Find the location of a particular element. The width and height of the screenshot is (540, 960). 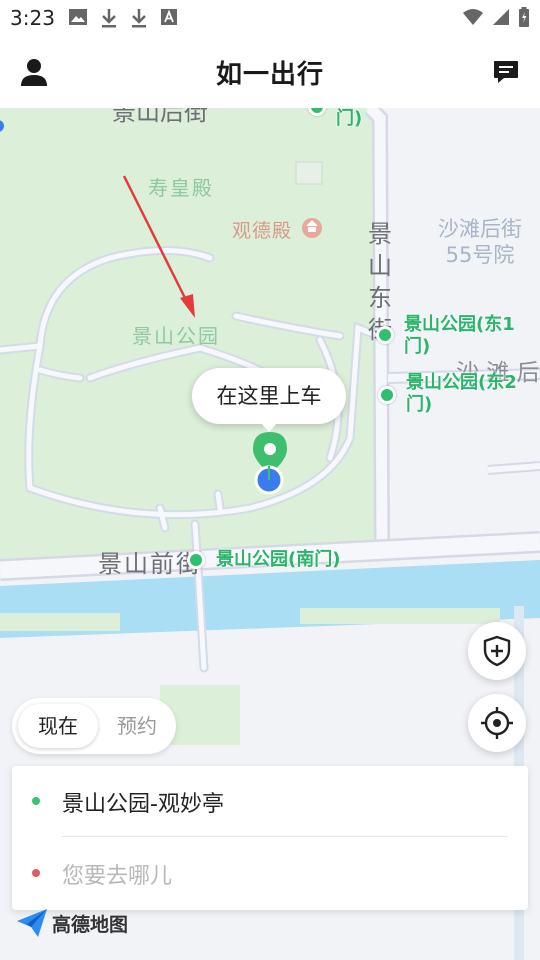

poi-dot-east1 is located at coordinates (385, 335).